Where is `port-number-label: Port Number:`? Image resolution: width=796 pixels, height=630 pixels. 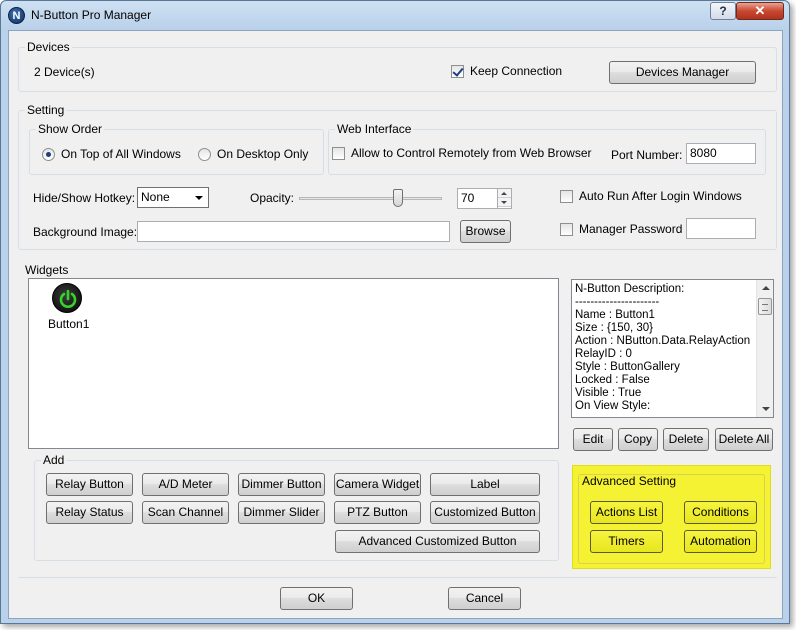
port-number-label: Port Number: is located at coordinates (647, 155).